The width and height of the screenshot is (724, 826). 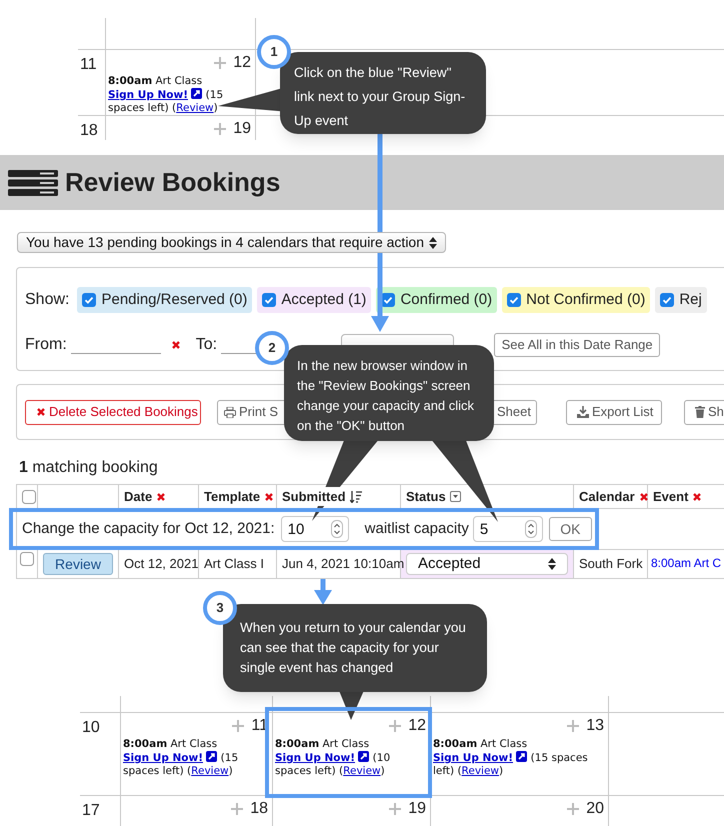 I want to click on step-number-badge: 3, so click(x=220, y=608).